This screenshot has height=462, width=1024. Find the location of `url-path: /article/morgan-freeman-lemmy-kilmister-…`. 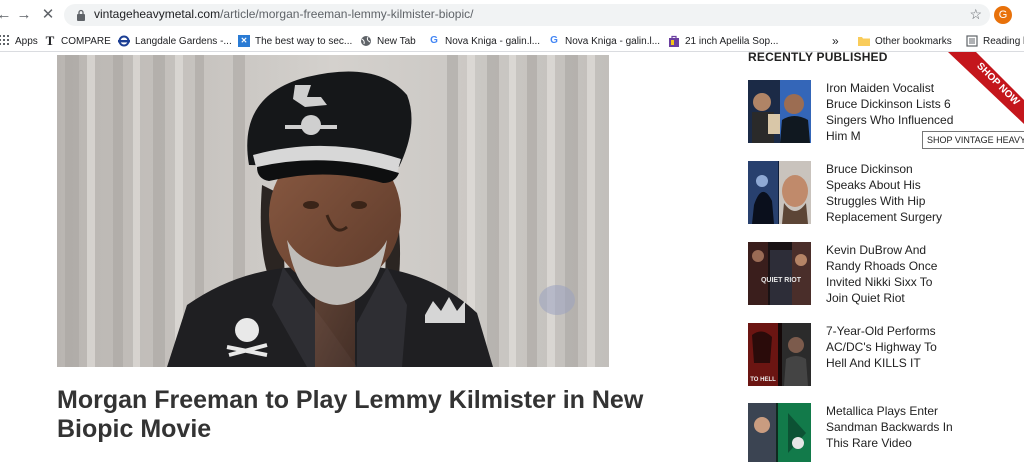

url-path: /article/morgan-freeman-lemmy-kilmister-… is located at coordinates (347, 14).